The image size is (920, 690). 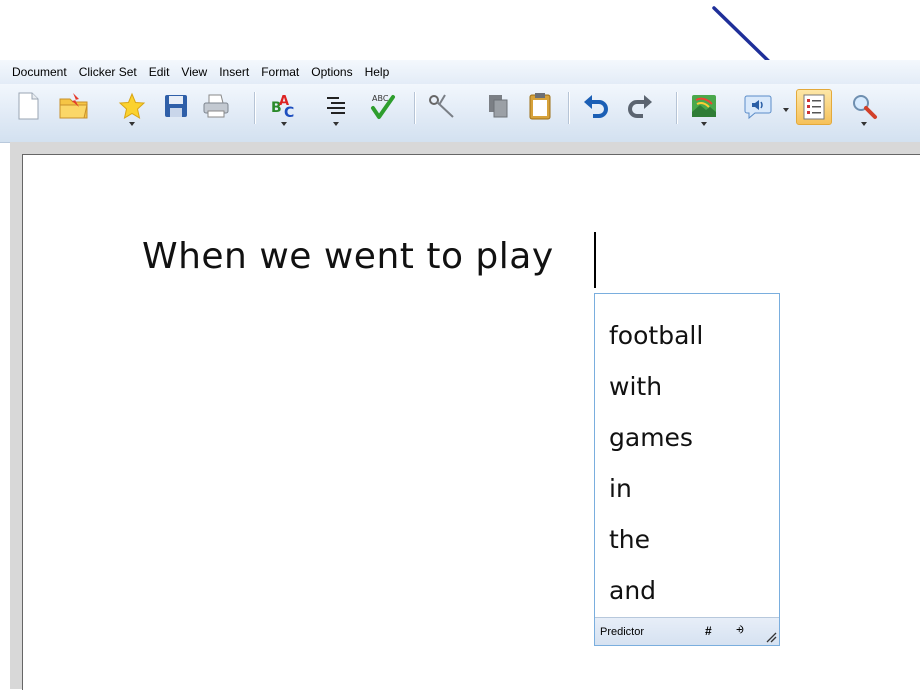 I want to click on copy-icon, so click(x=498, y=106).